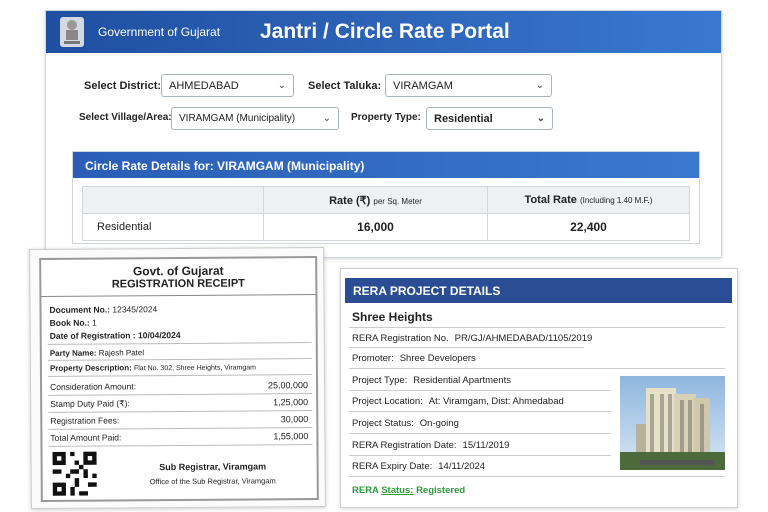  What do you see at coordinates (125, 117) in the screenshot?
I see `village-label: Select Village/Area:` at bounding box center [125, 117].